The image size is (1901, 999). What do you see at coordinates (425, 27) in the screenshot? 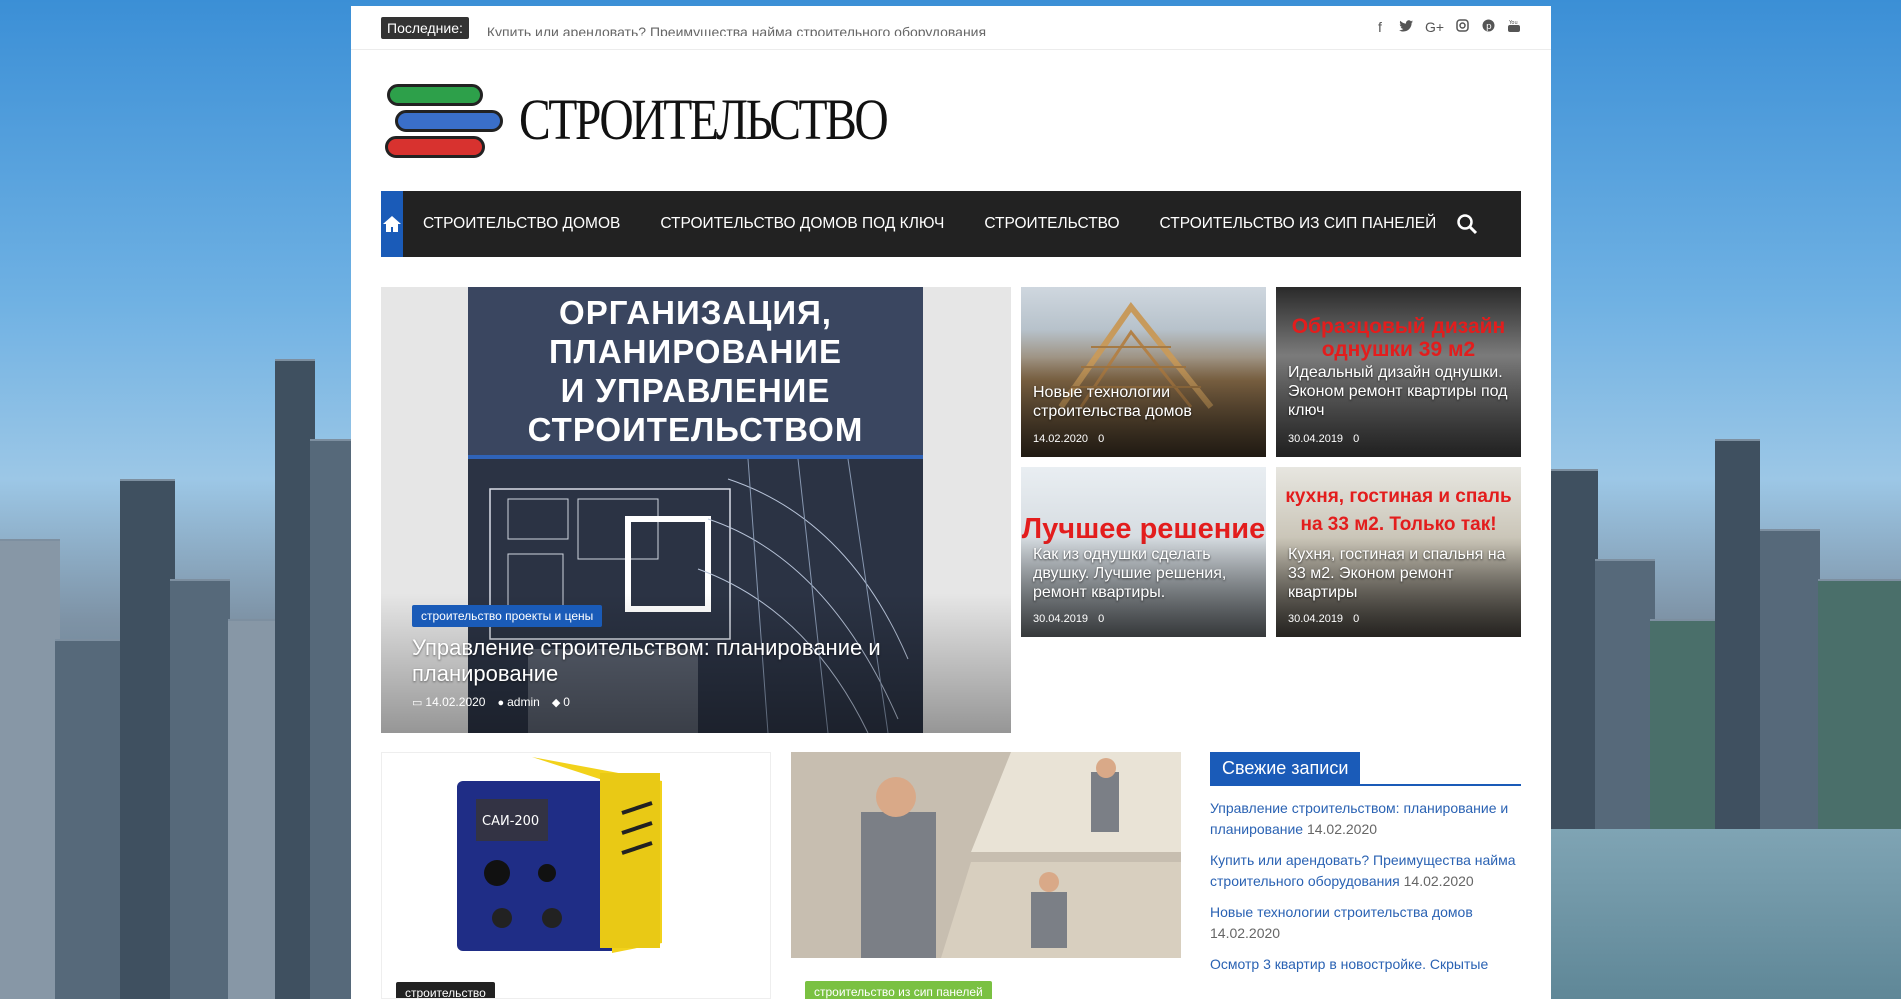
I see `latest-label: Последние:` at bounding box center [425, 27].